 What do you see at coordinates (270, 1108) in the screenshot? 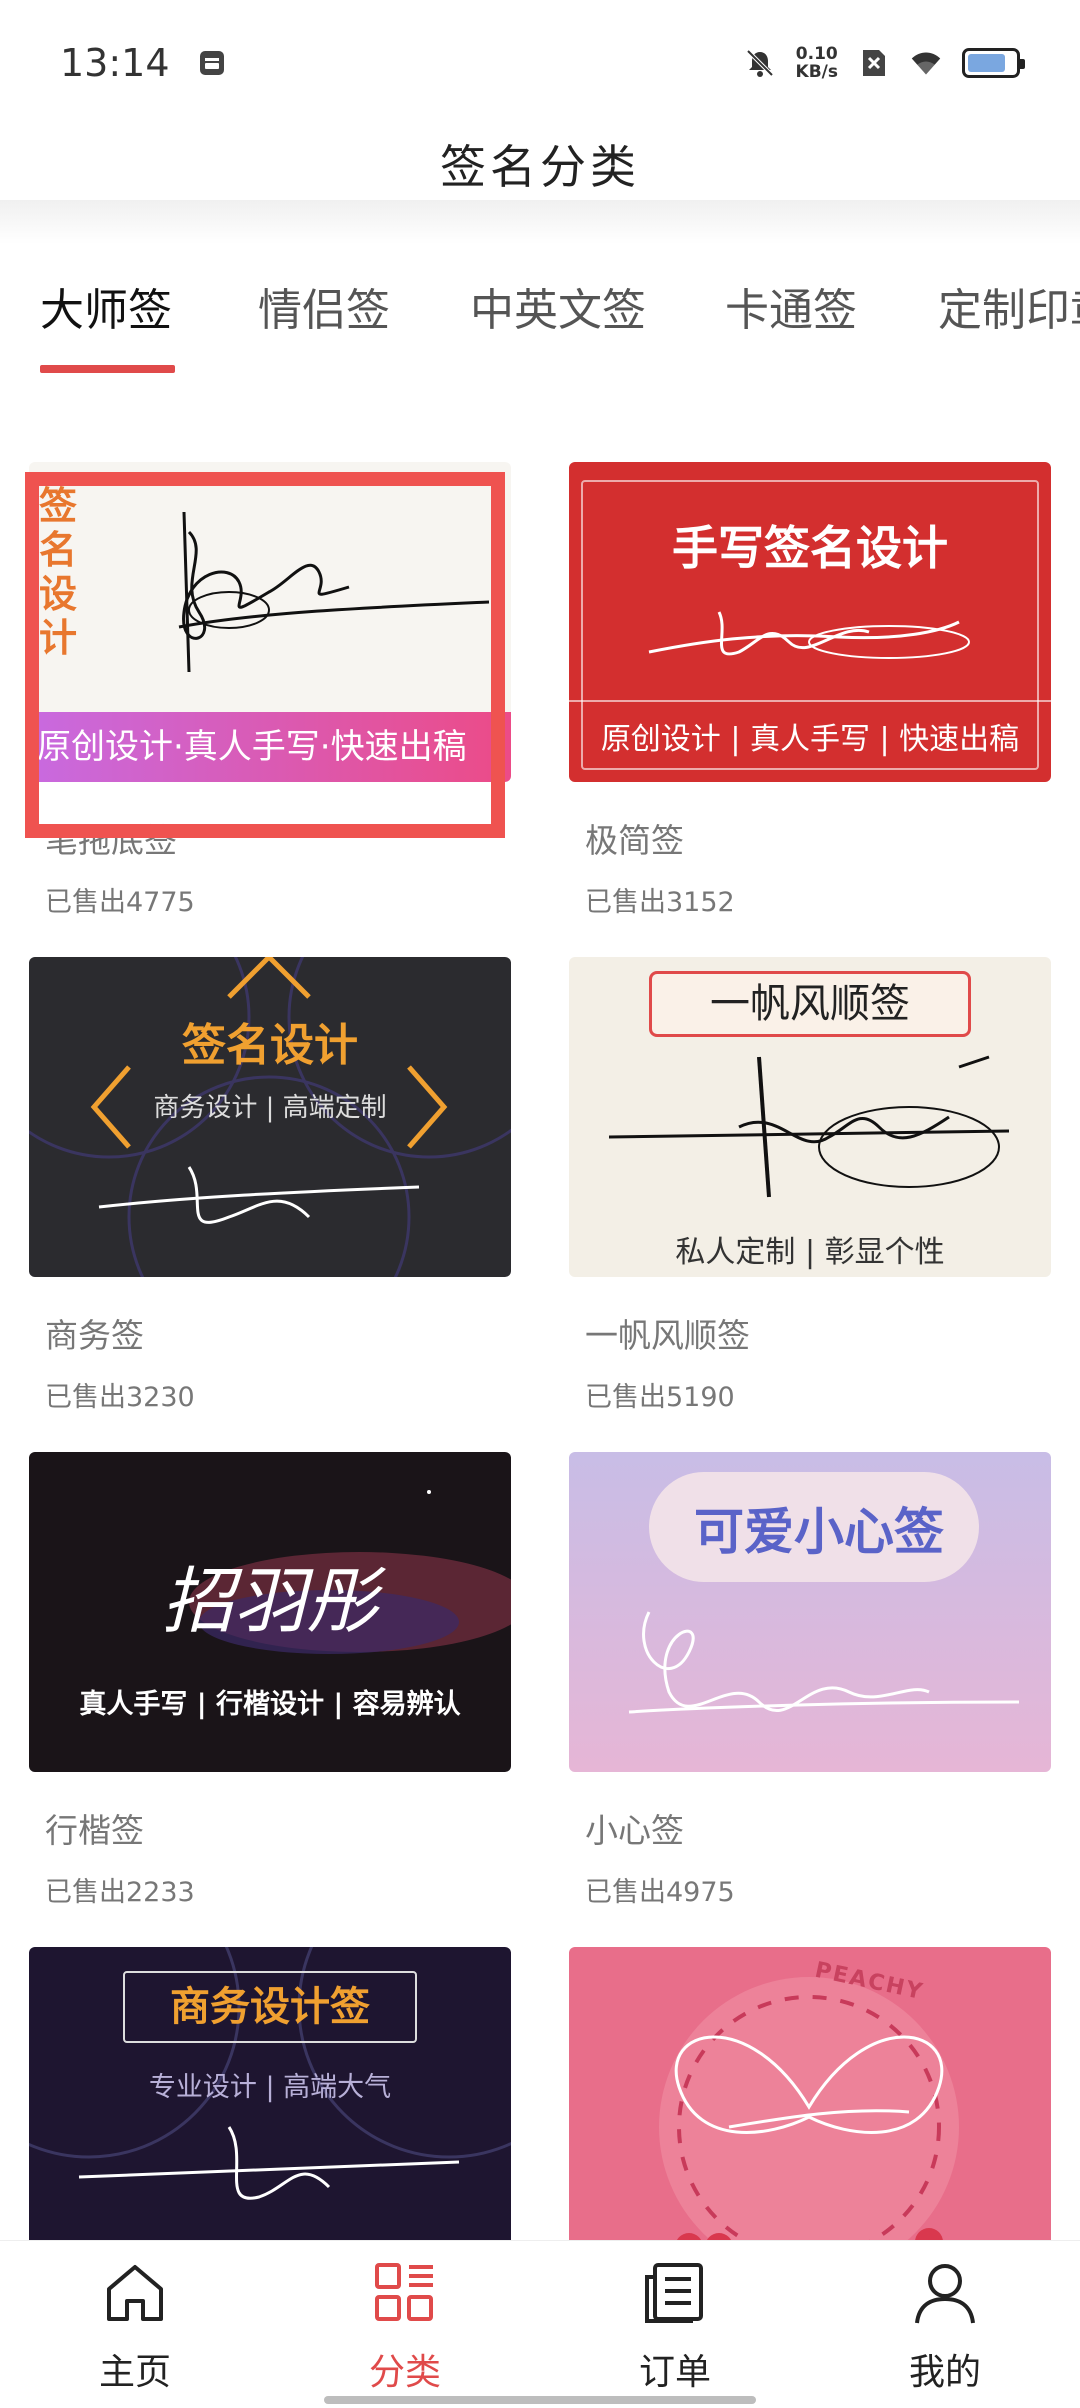
I see `thumb-subheading: 商务设计 | 高端定制` at bounding box center [270, 1108].